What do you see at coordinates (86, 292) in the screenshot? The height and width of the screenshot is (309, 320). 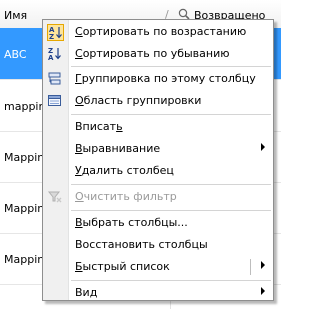 I see `menu-item-label: Вид` at bounding box center [86, 292].